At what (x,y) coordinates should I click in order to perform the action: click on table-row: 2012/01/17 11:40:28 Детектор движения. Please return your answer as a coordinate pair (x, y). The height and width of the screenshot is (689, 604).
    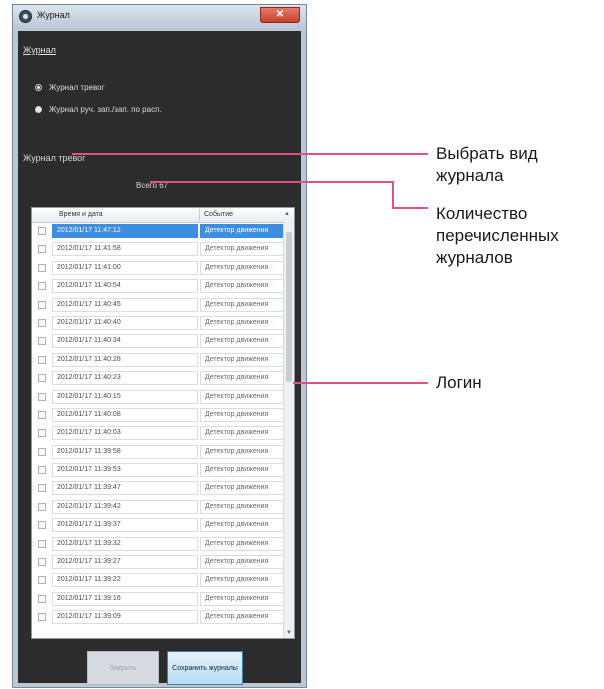
    Looking at the image, I should click on (158, 360).